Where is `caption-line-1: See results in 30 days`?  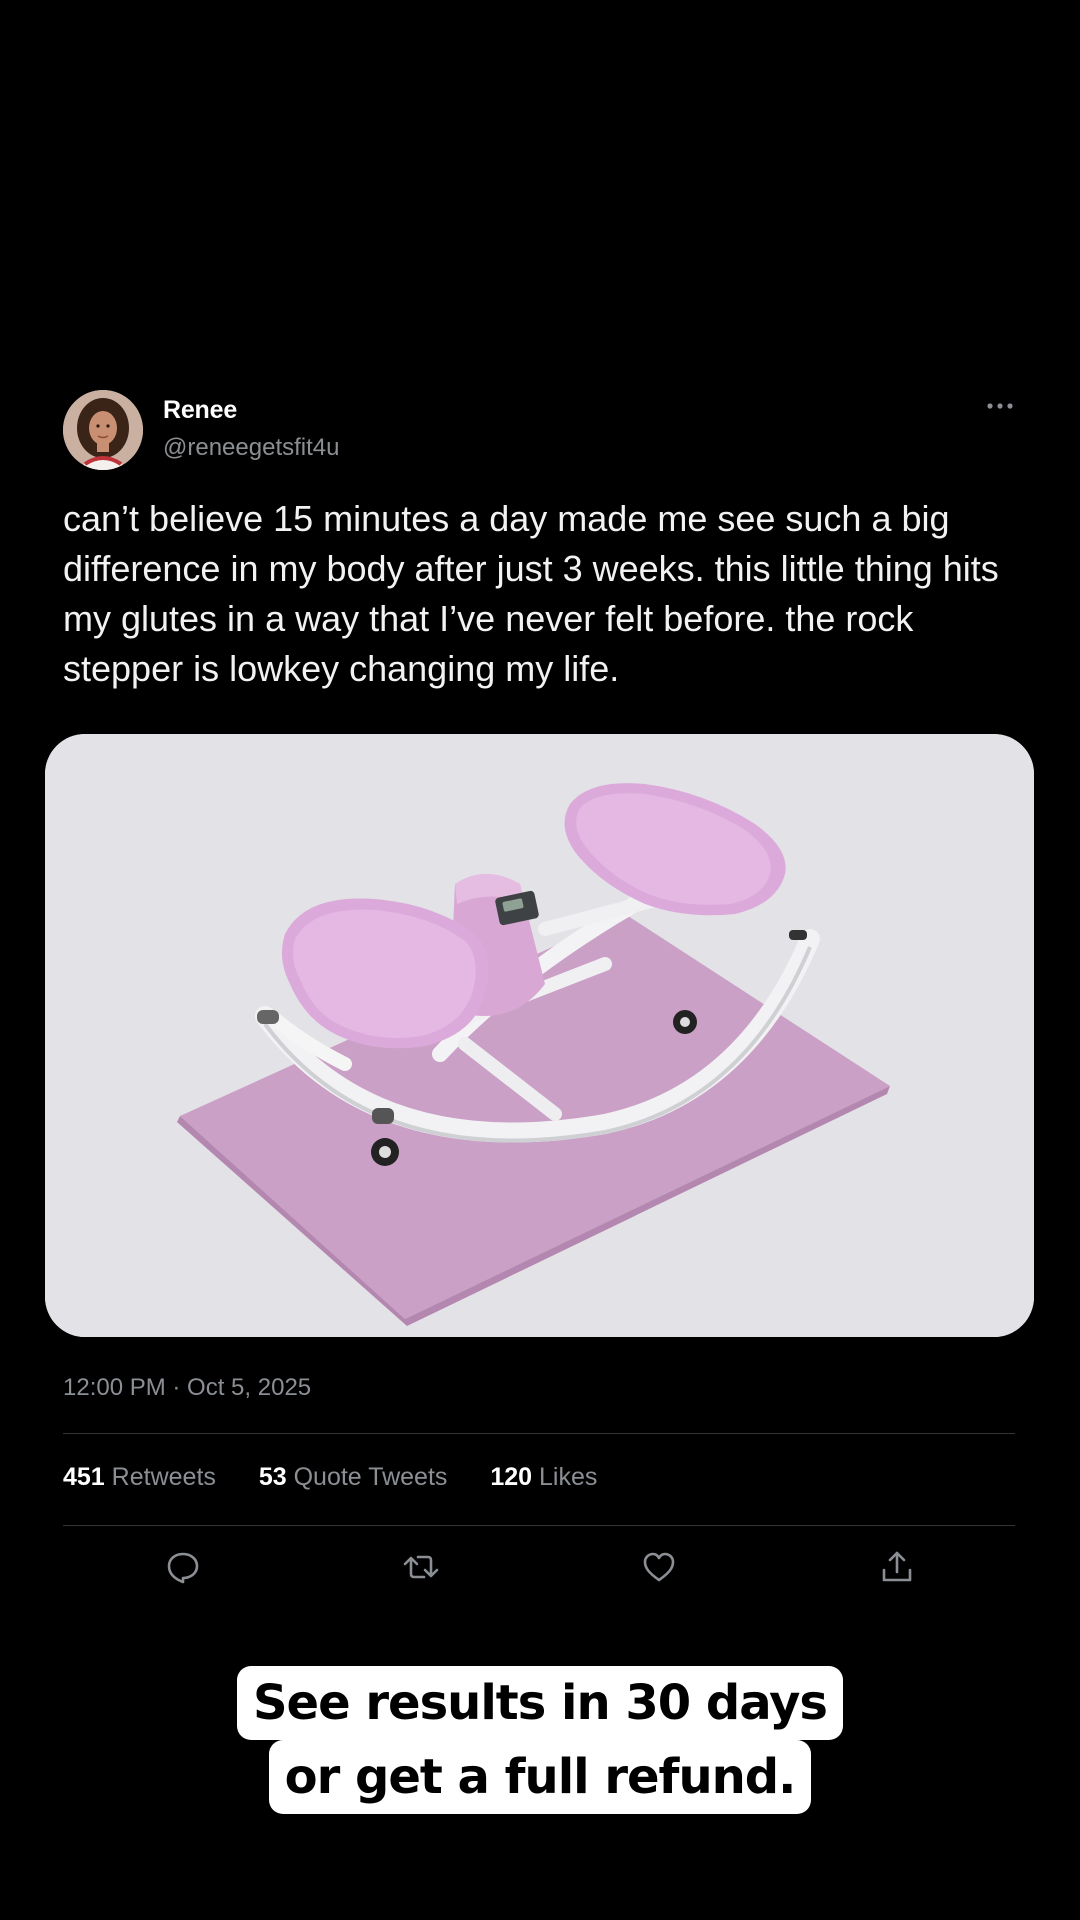
caption-line-1: See results in 30 days is located at coordinates (539, 1703).